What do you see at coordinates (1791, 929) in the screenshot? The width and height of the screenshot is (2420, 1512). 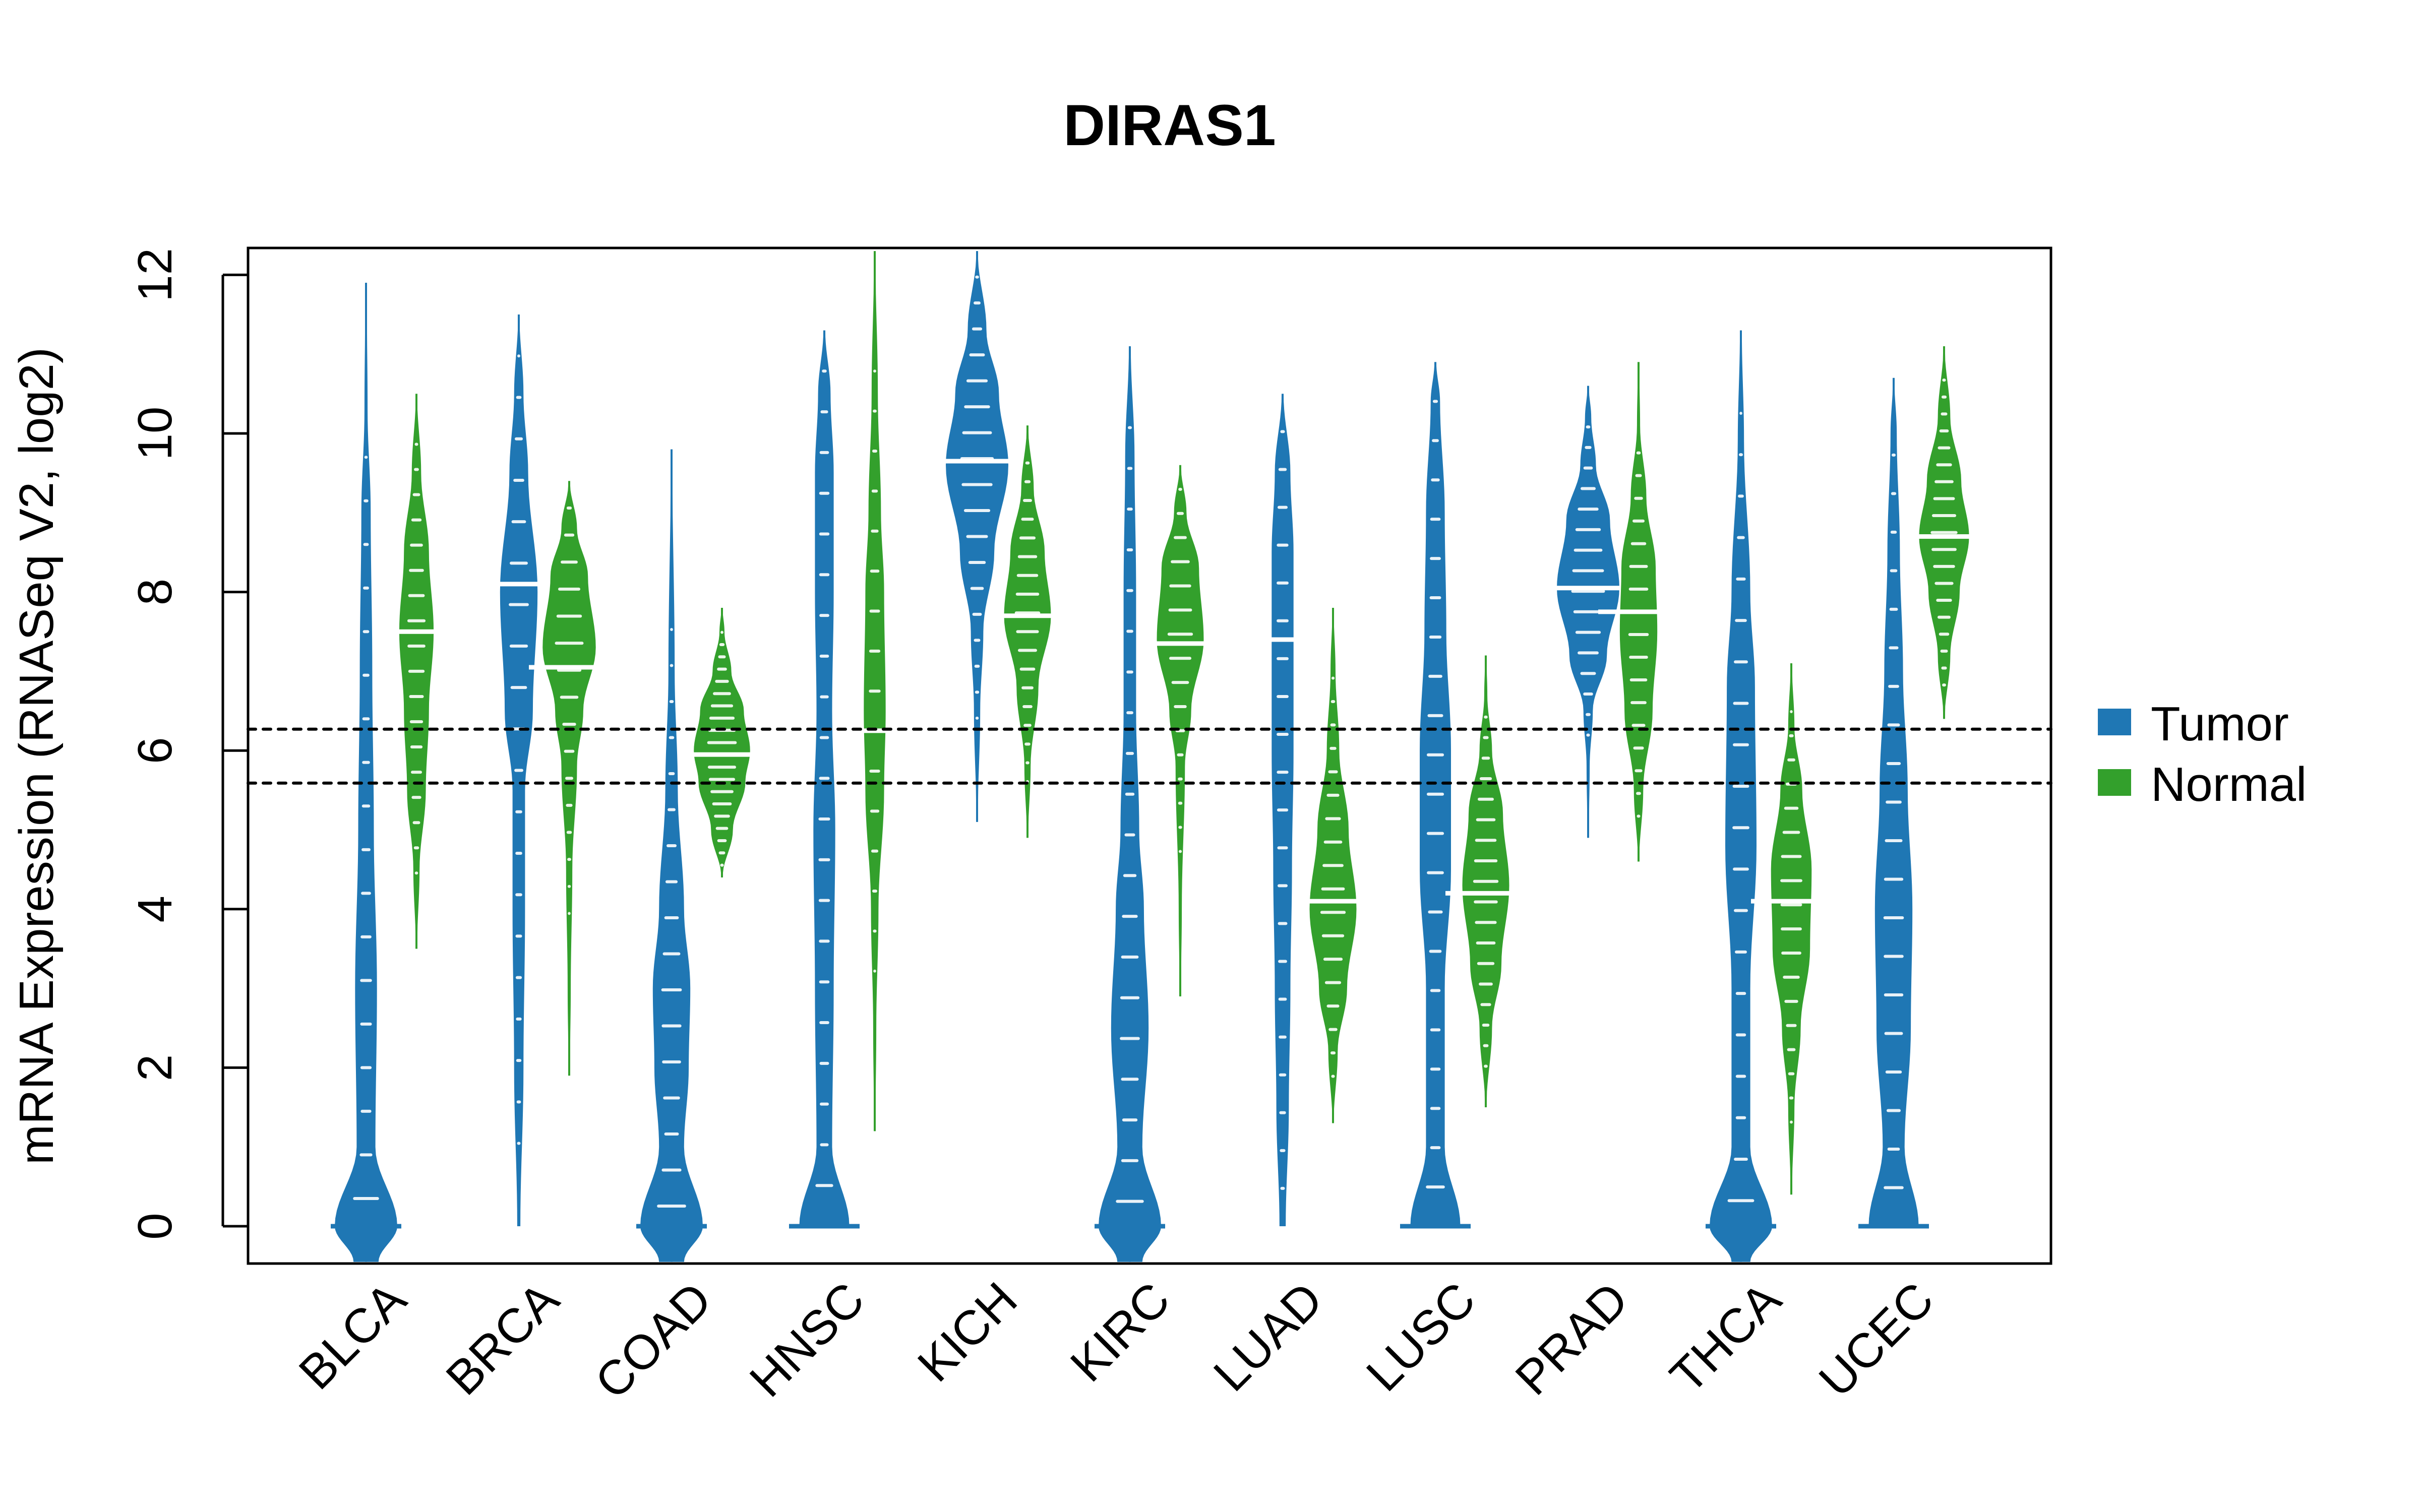 I see `violin-normal-thca` at bounding box center [1791, 929].